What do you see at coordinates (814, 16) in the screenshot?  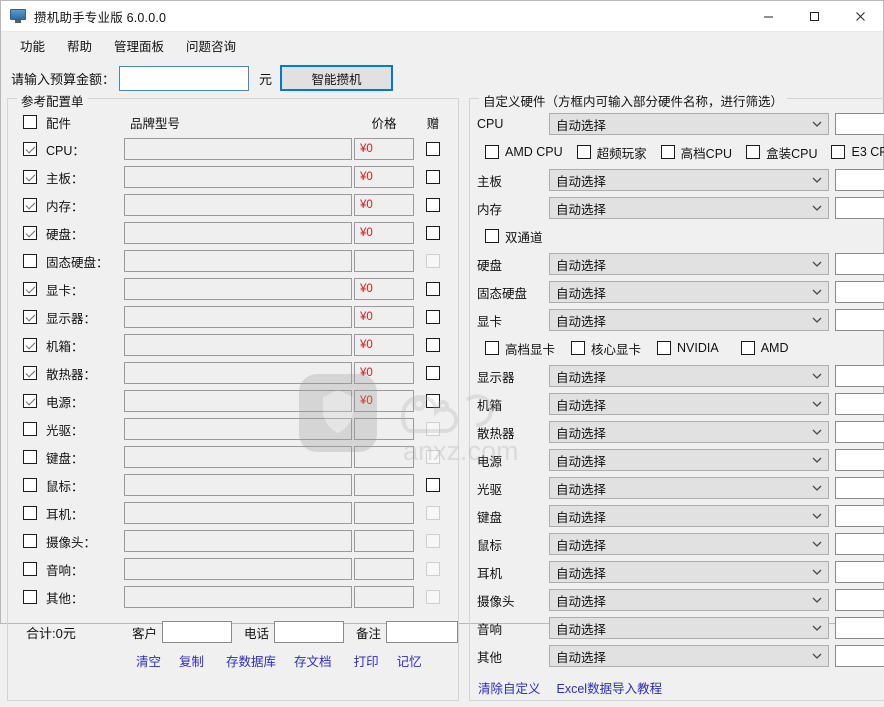 I see `maximize-icon` at bounding box center [814, 16].